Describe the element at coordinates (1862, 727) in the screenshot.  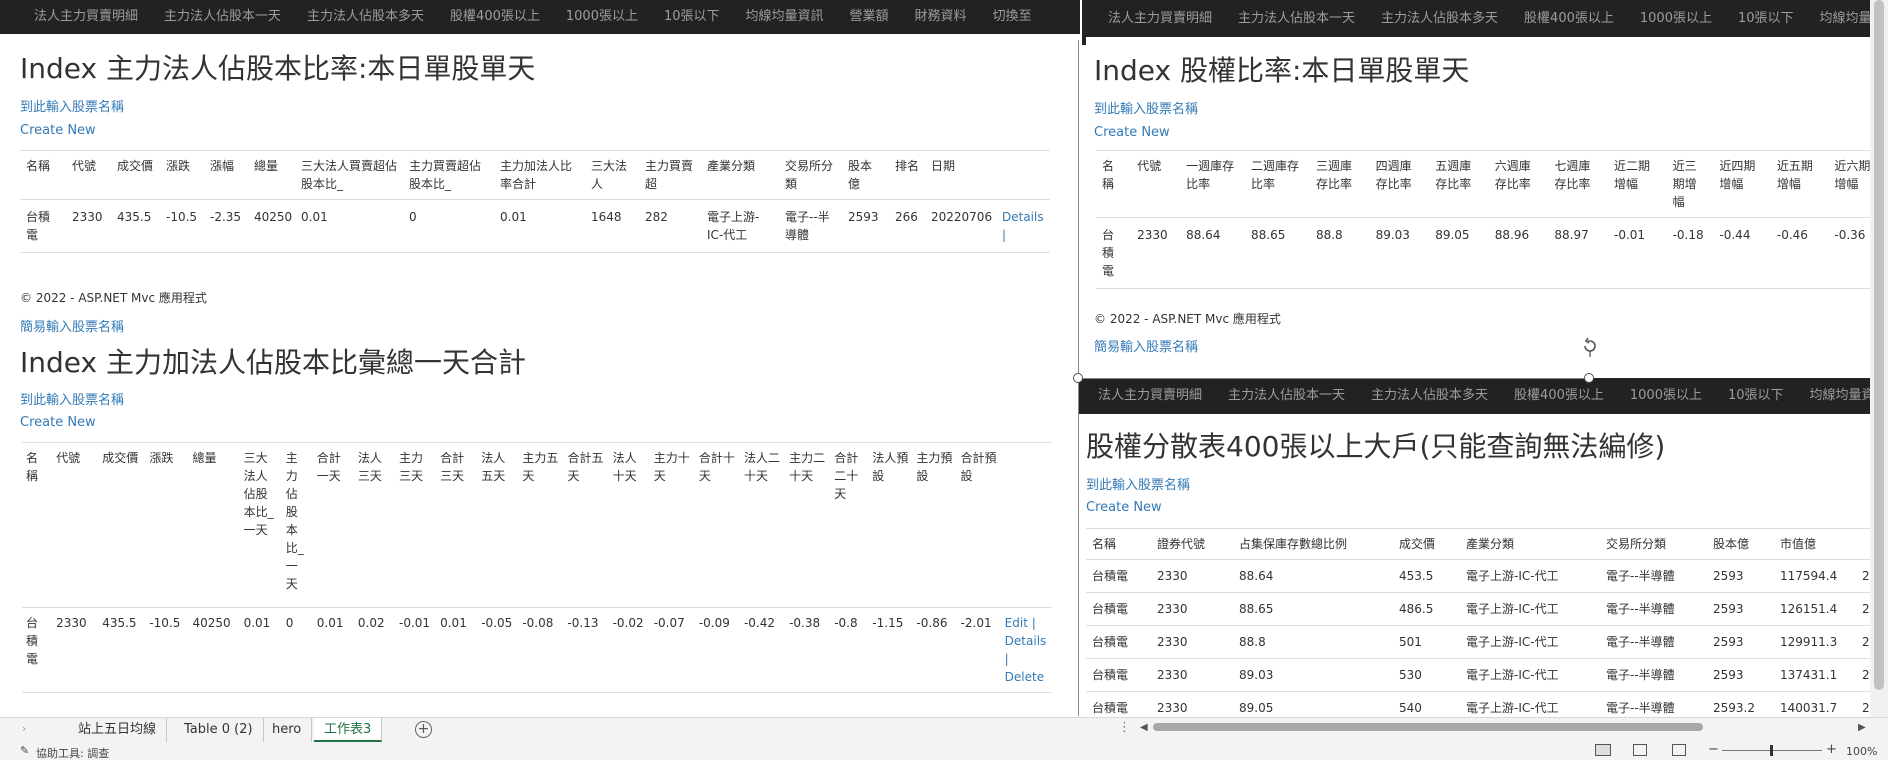
I see `scroll-right-icon: ▶` at that location.